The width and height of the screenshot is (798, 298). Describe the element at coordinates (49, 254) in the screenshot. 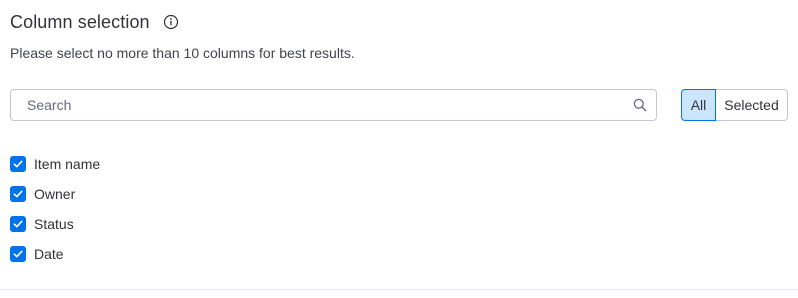

I see `column-label: Date` at that location.